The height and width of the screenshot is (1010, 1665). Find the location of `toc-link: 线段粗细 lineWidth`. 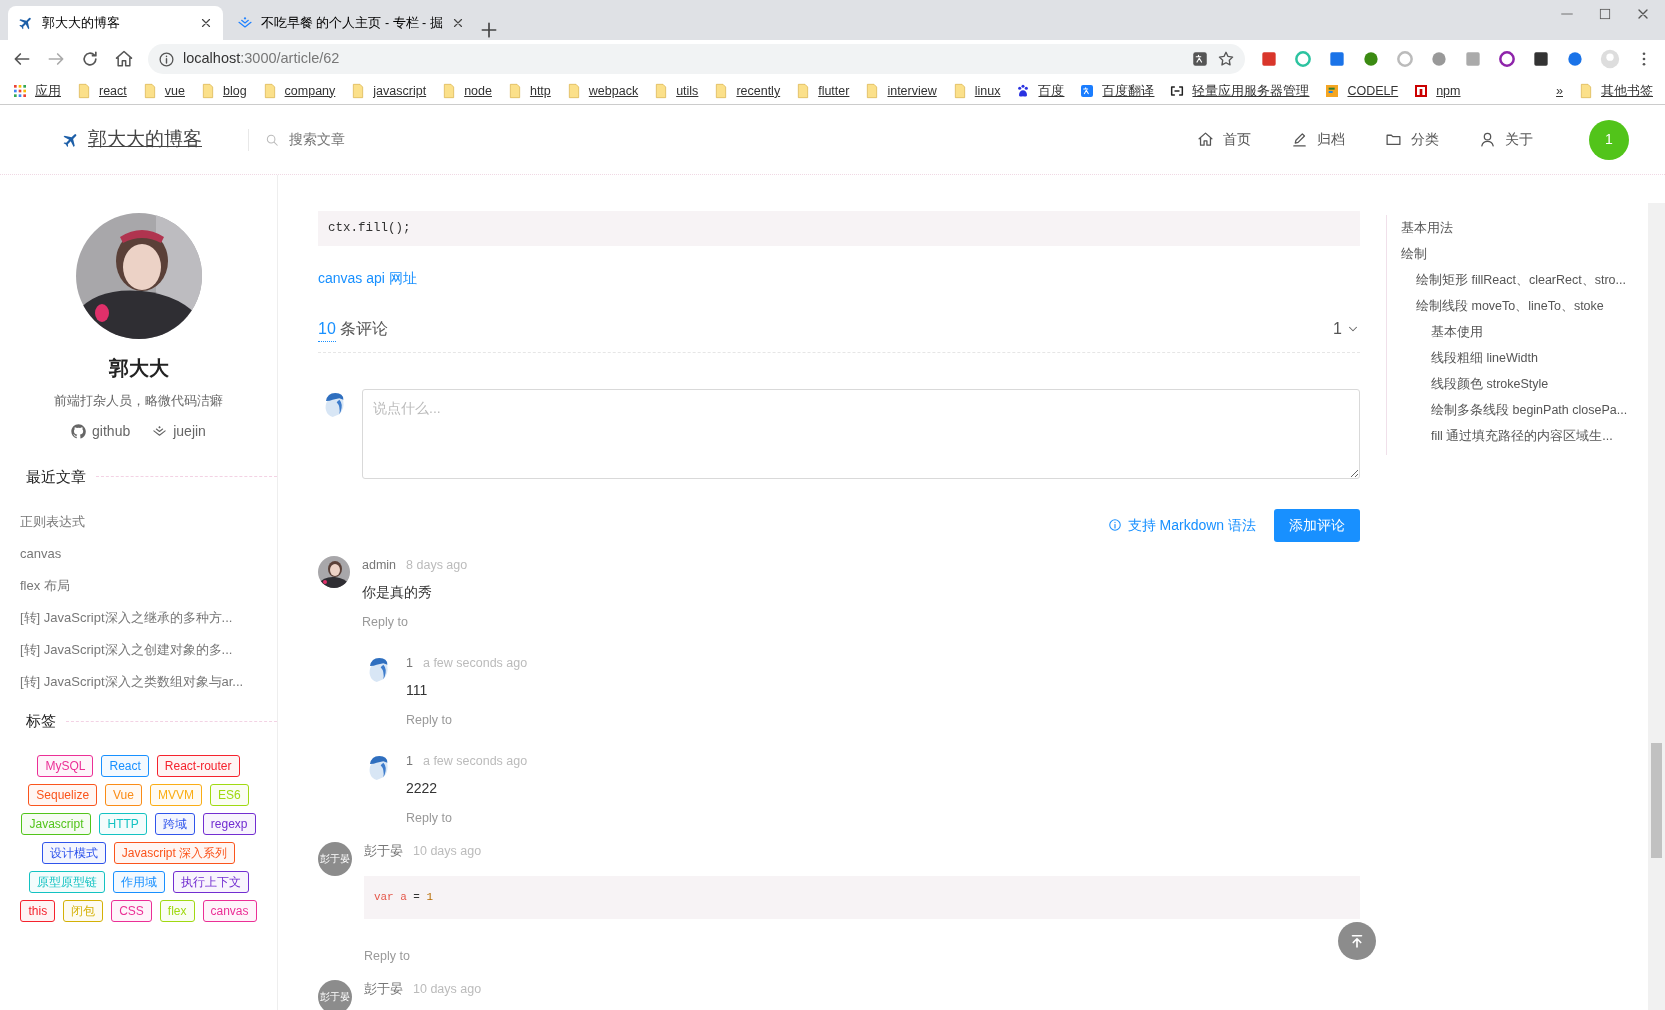

toc-link: 线段粗细 lineWidth is located at coordinates (1539, 358).